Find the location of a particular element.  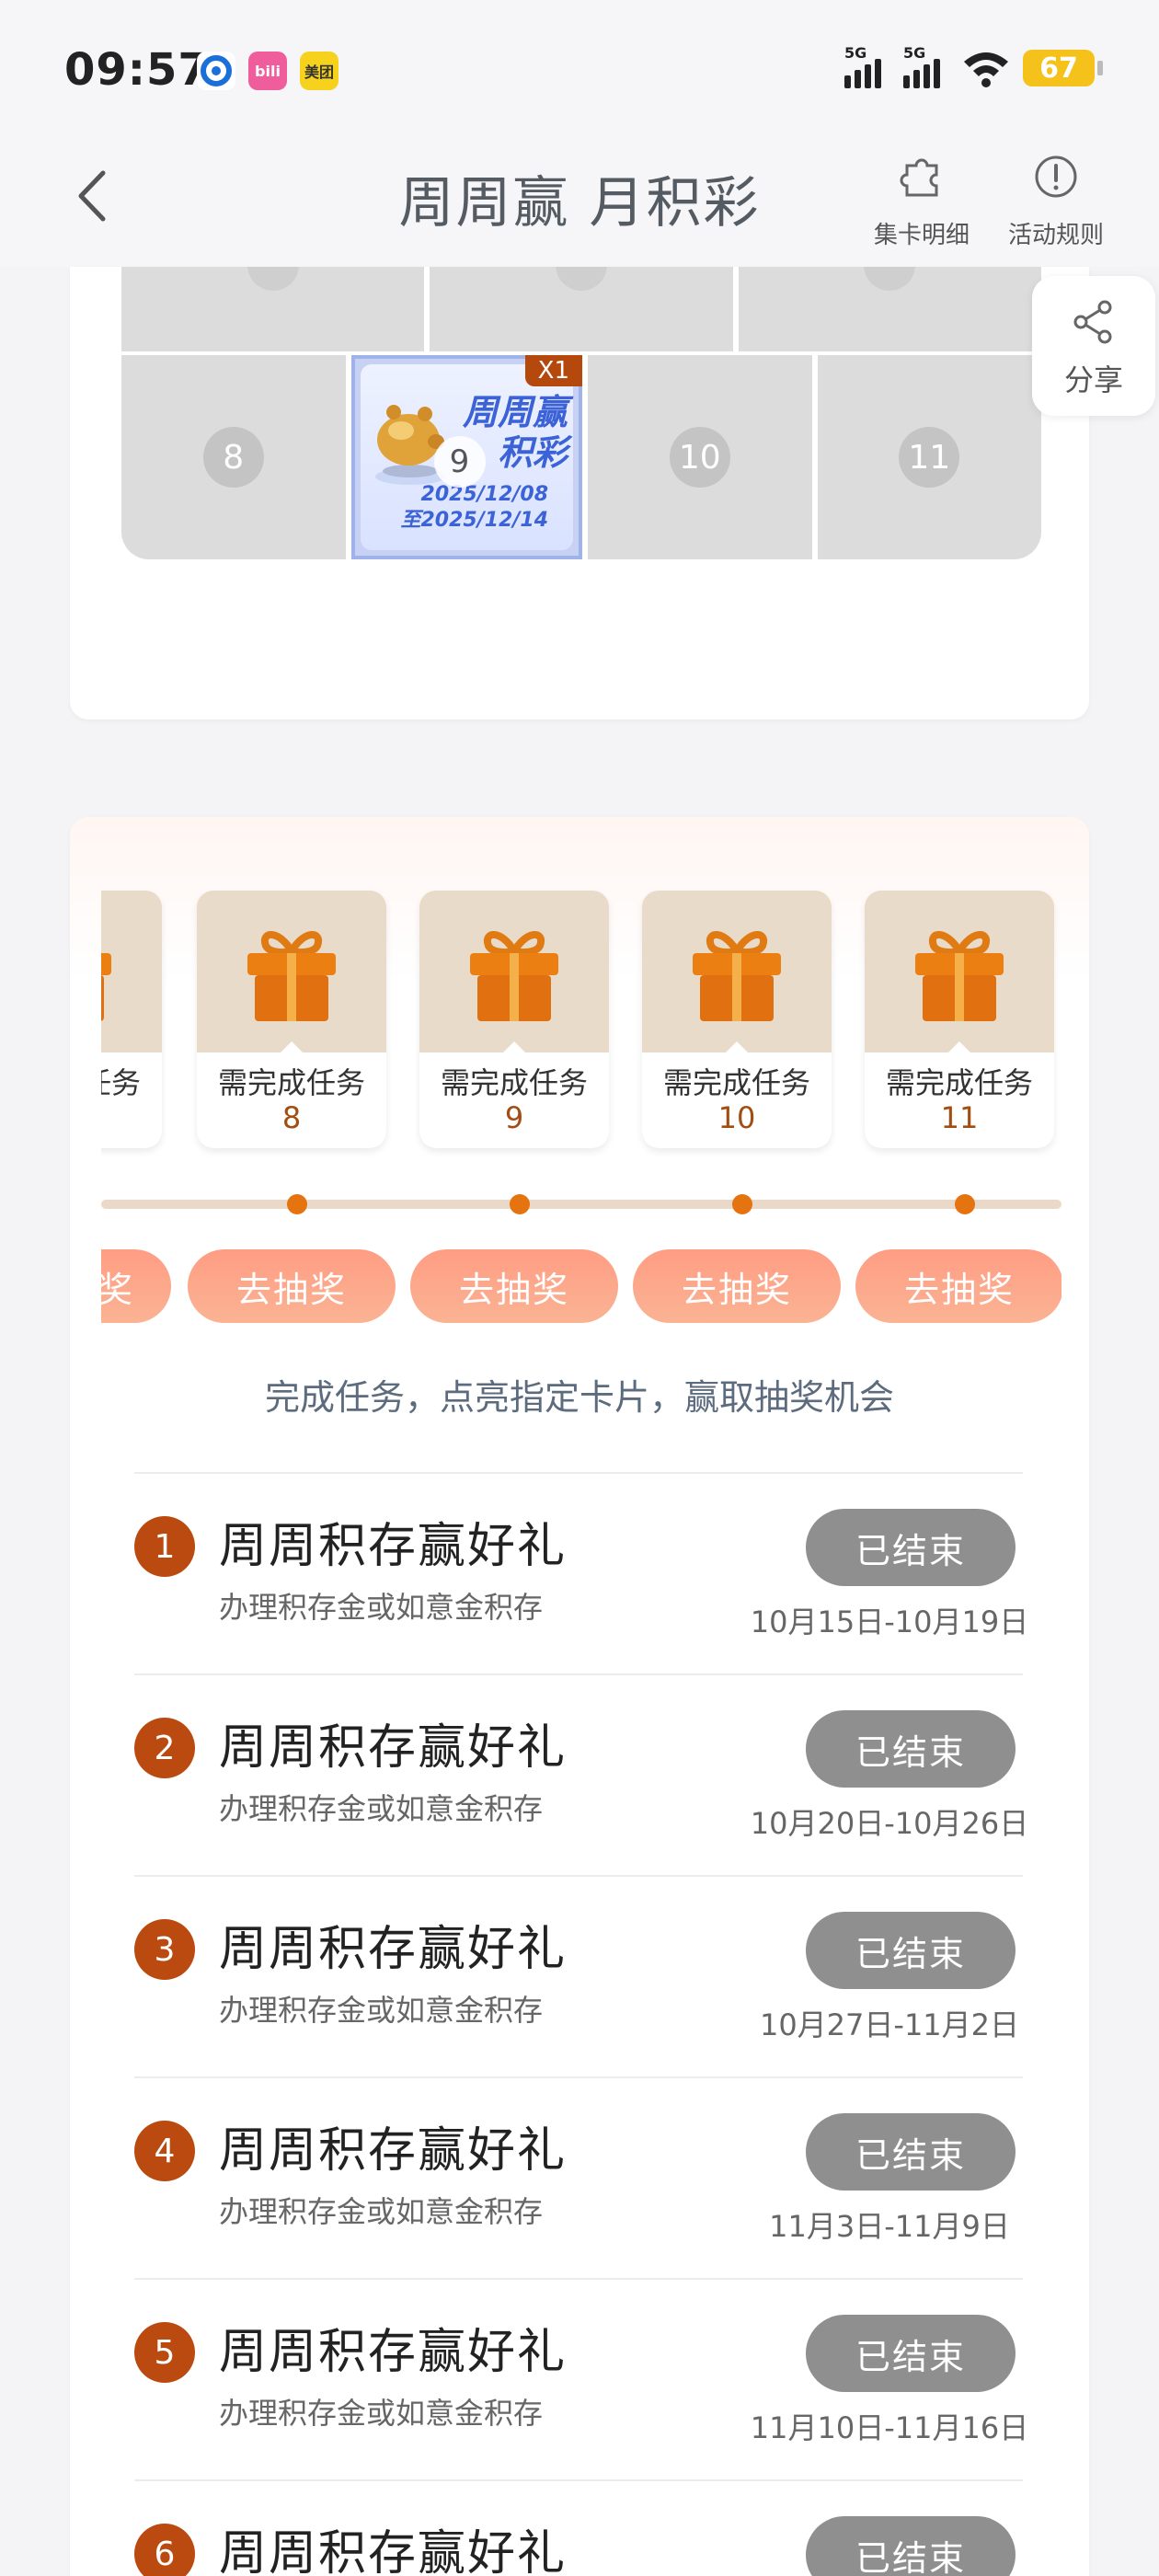

card-number: 8 is located at coordinates (233, 457).